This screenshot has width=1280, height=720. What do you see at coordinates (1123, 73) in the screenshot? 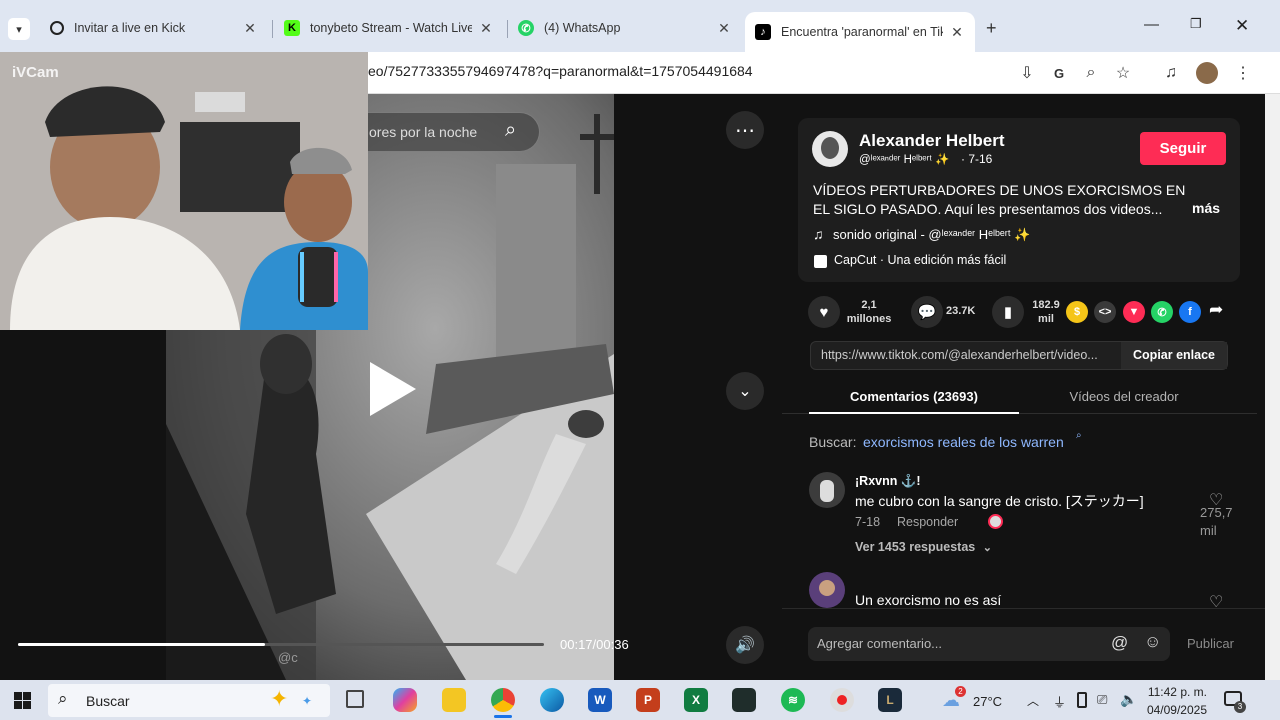
I see `bookmark-star-icon: ☆` at bounding box center [1123, 73].